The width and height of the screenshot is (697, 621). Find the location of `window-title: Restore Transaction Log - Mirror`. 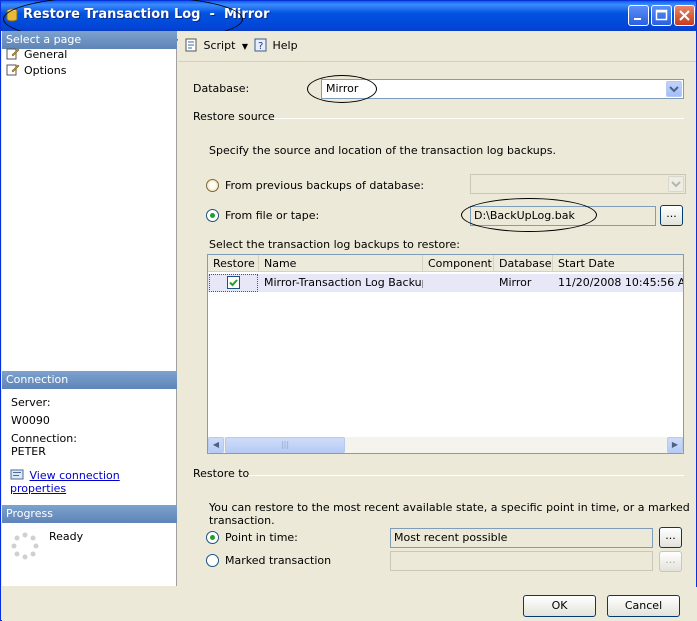

window-title: Restore Transaction Log - Mirror is located at coordinates (146, 14).